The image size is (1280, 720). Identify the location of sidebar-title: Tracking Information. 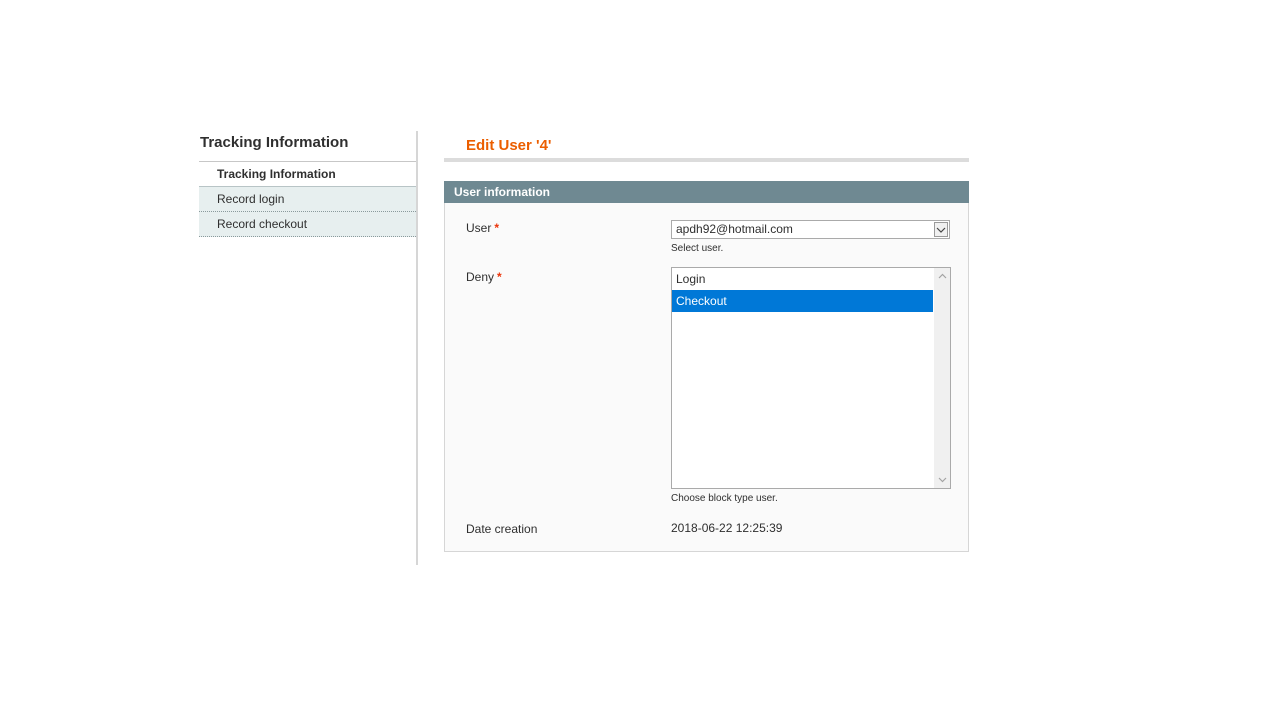
(307, 146).